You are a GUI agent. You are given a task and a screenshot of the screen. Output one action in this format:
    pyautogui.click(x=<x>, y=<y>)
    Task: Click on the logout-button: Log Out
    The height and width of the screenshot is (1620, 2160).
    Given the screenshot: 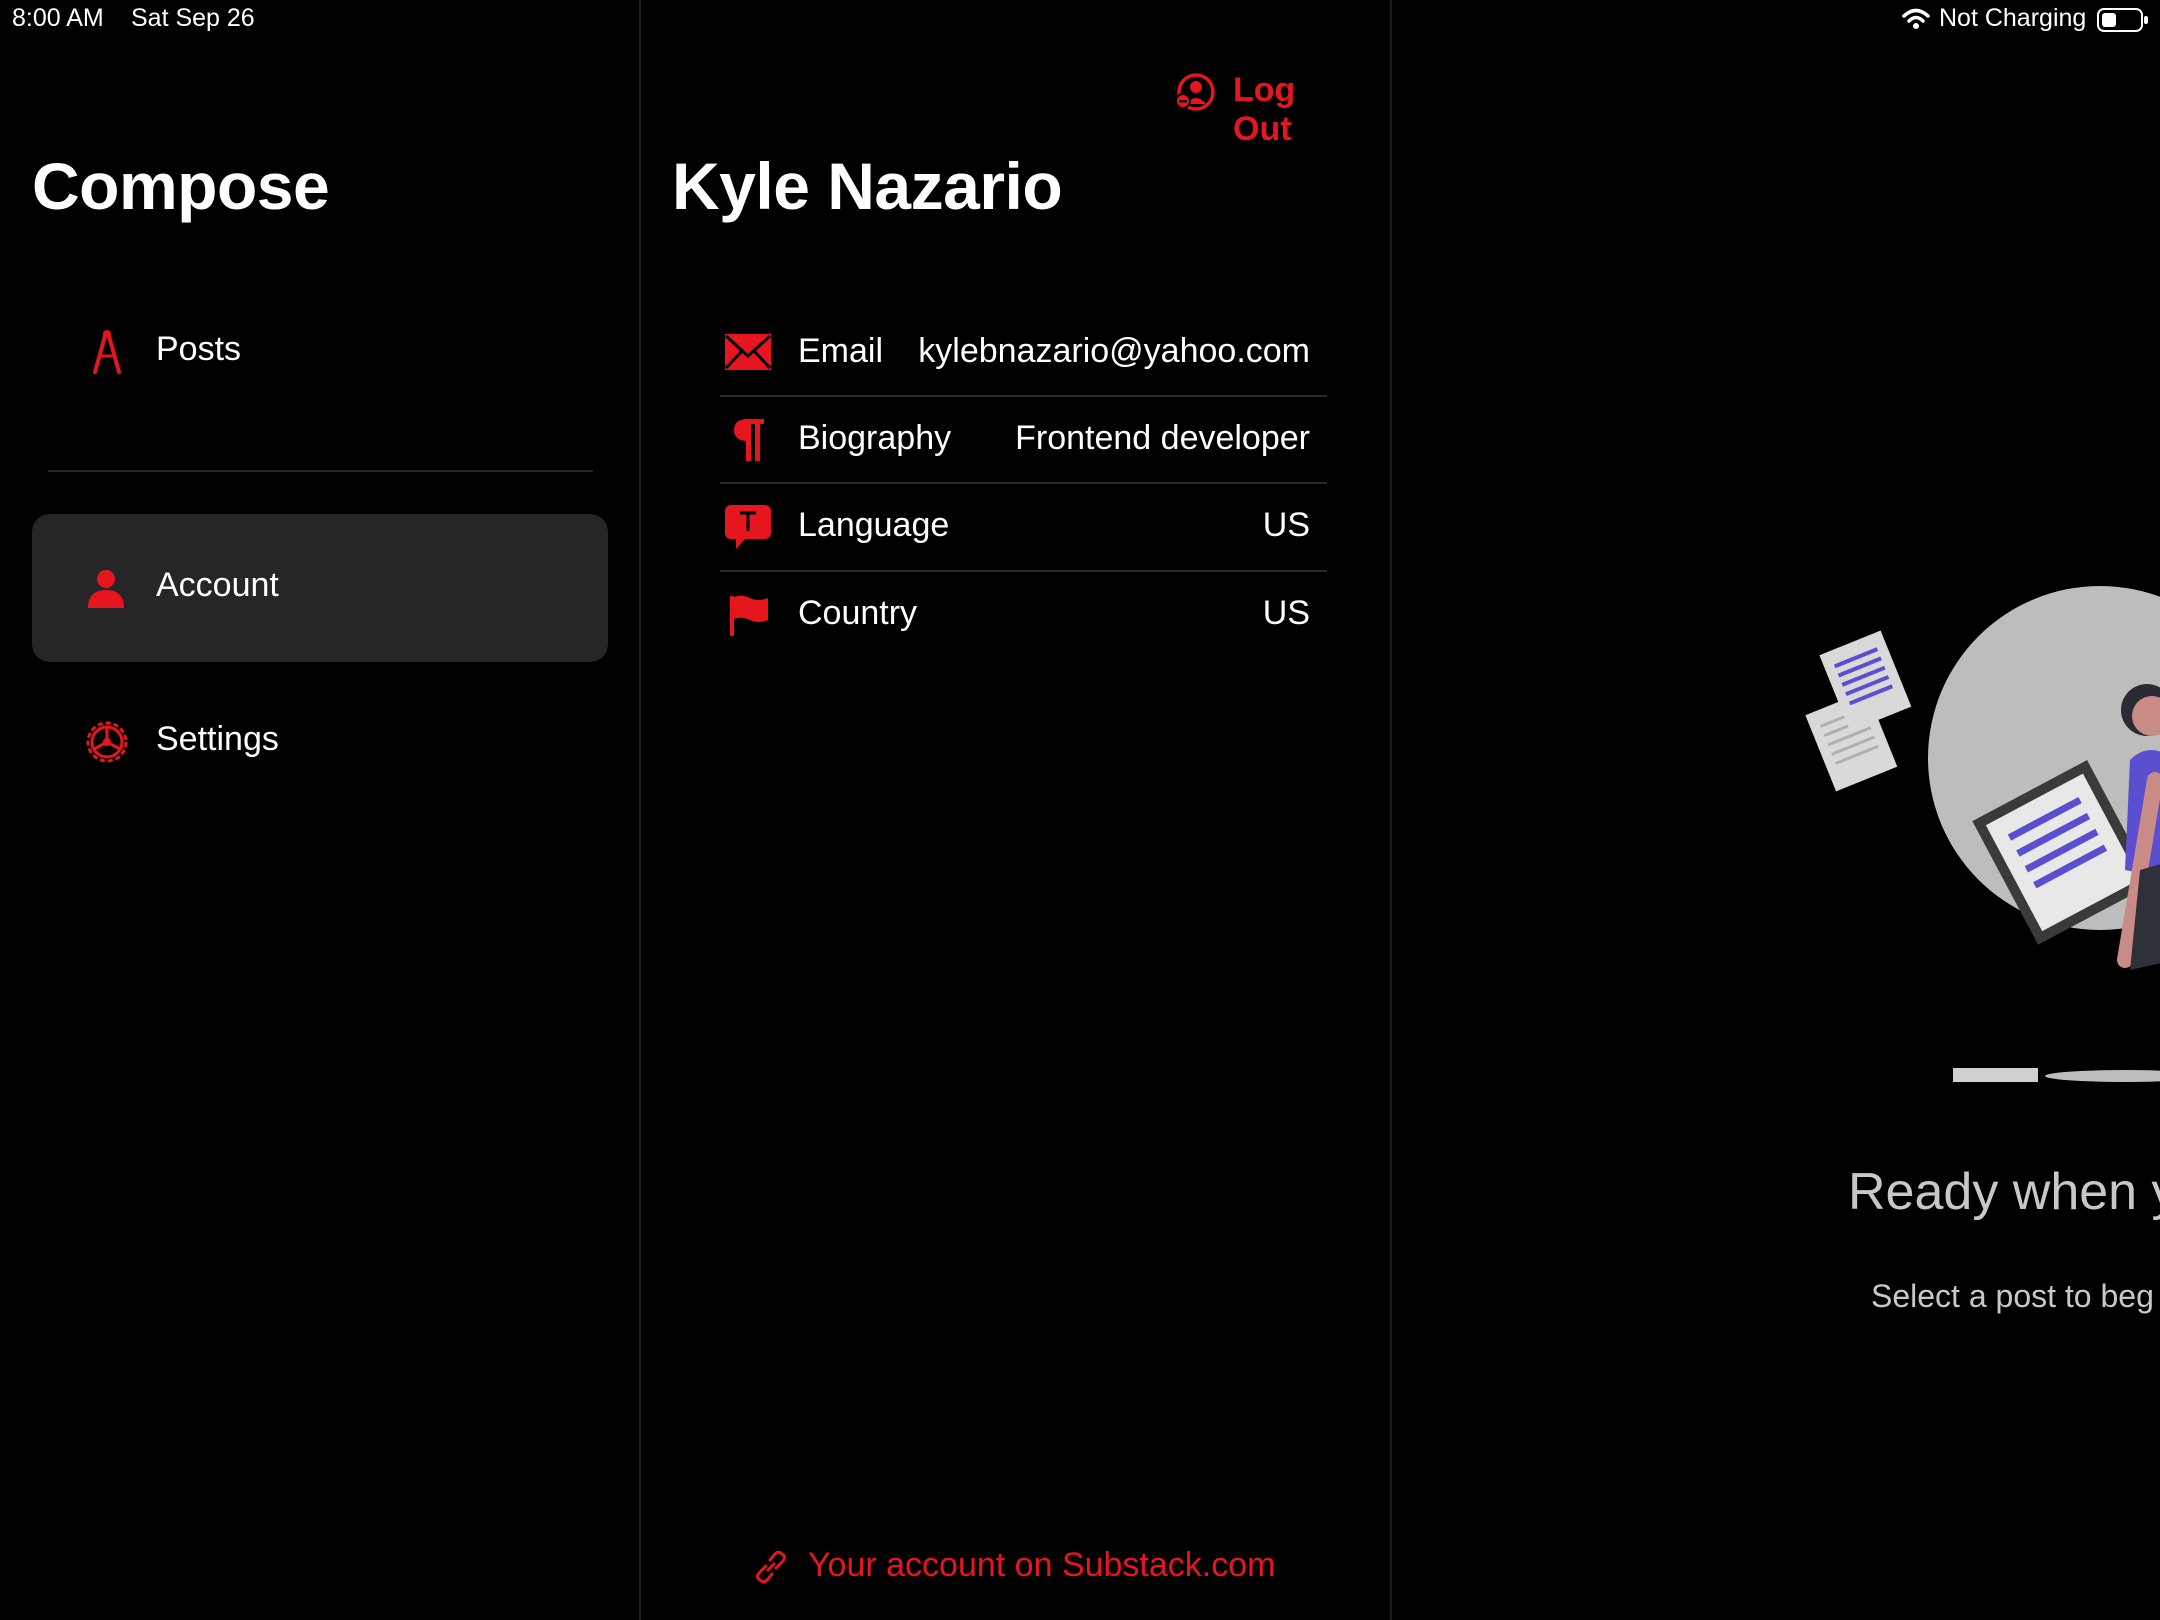 What is the action you would take?
    pyautogui.click(x=1267, y=108)
    